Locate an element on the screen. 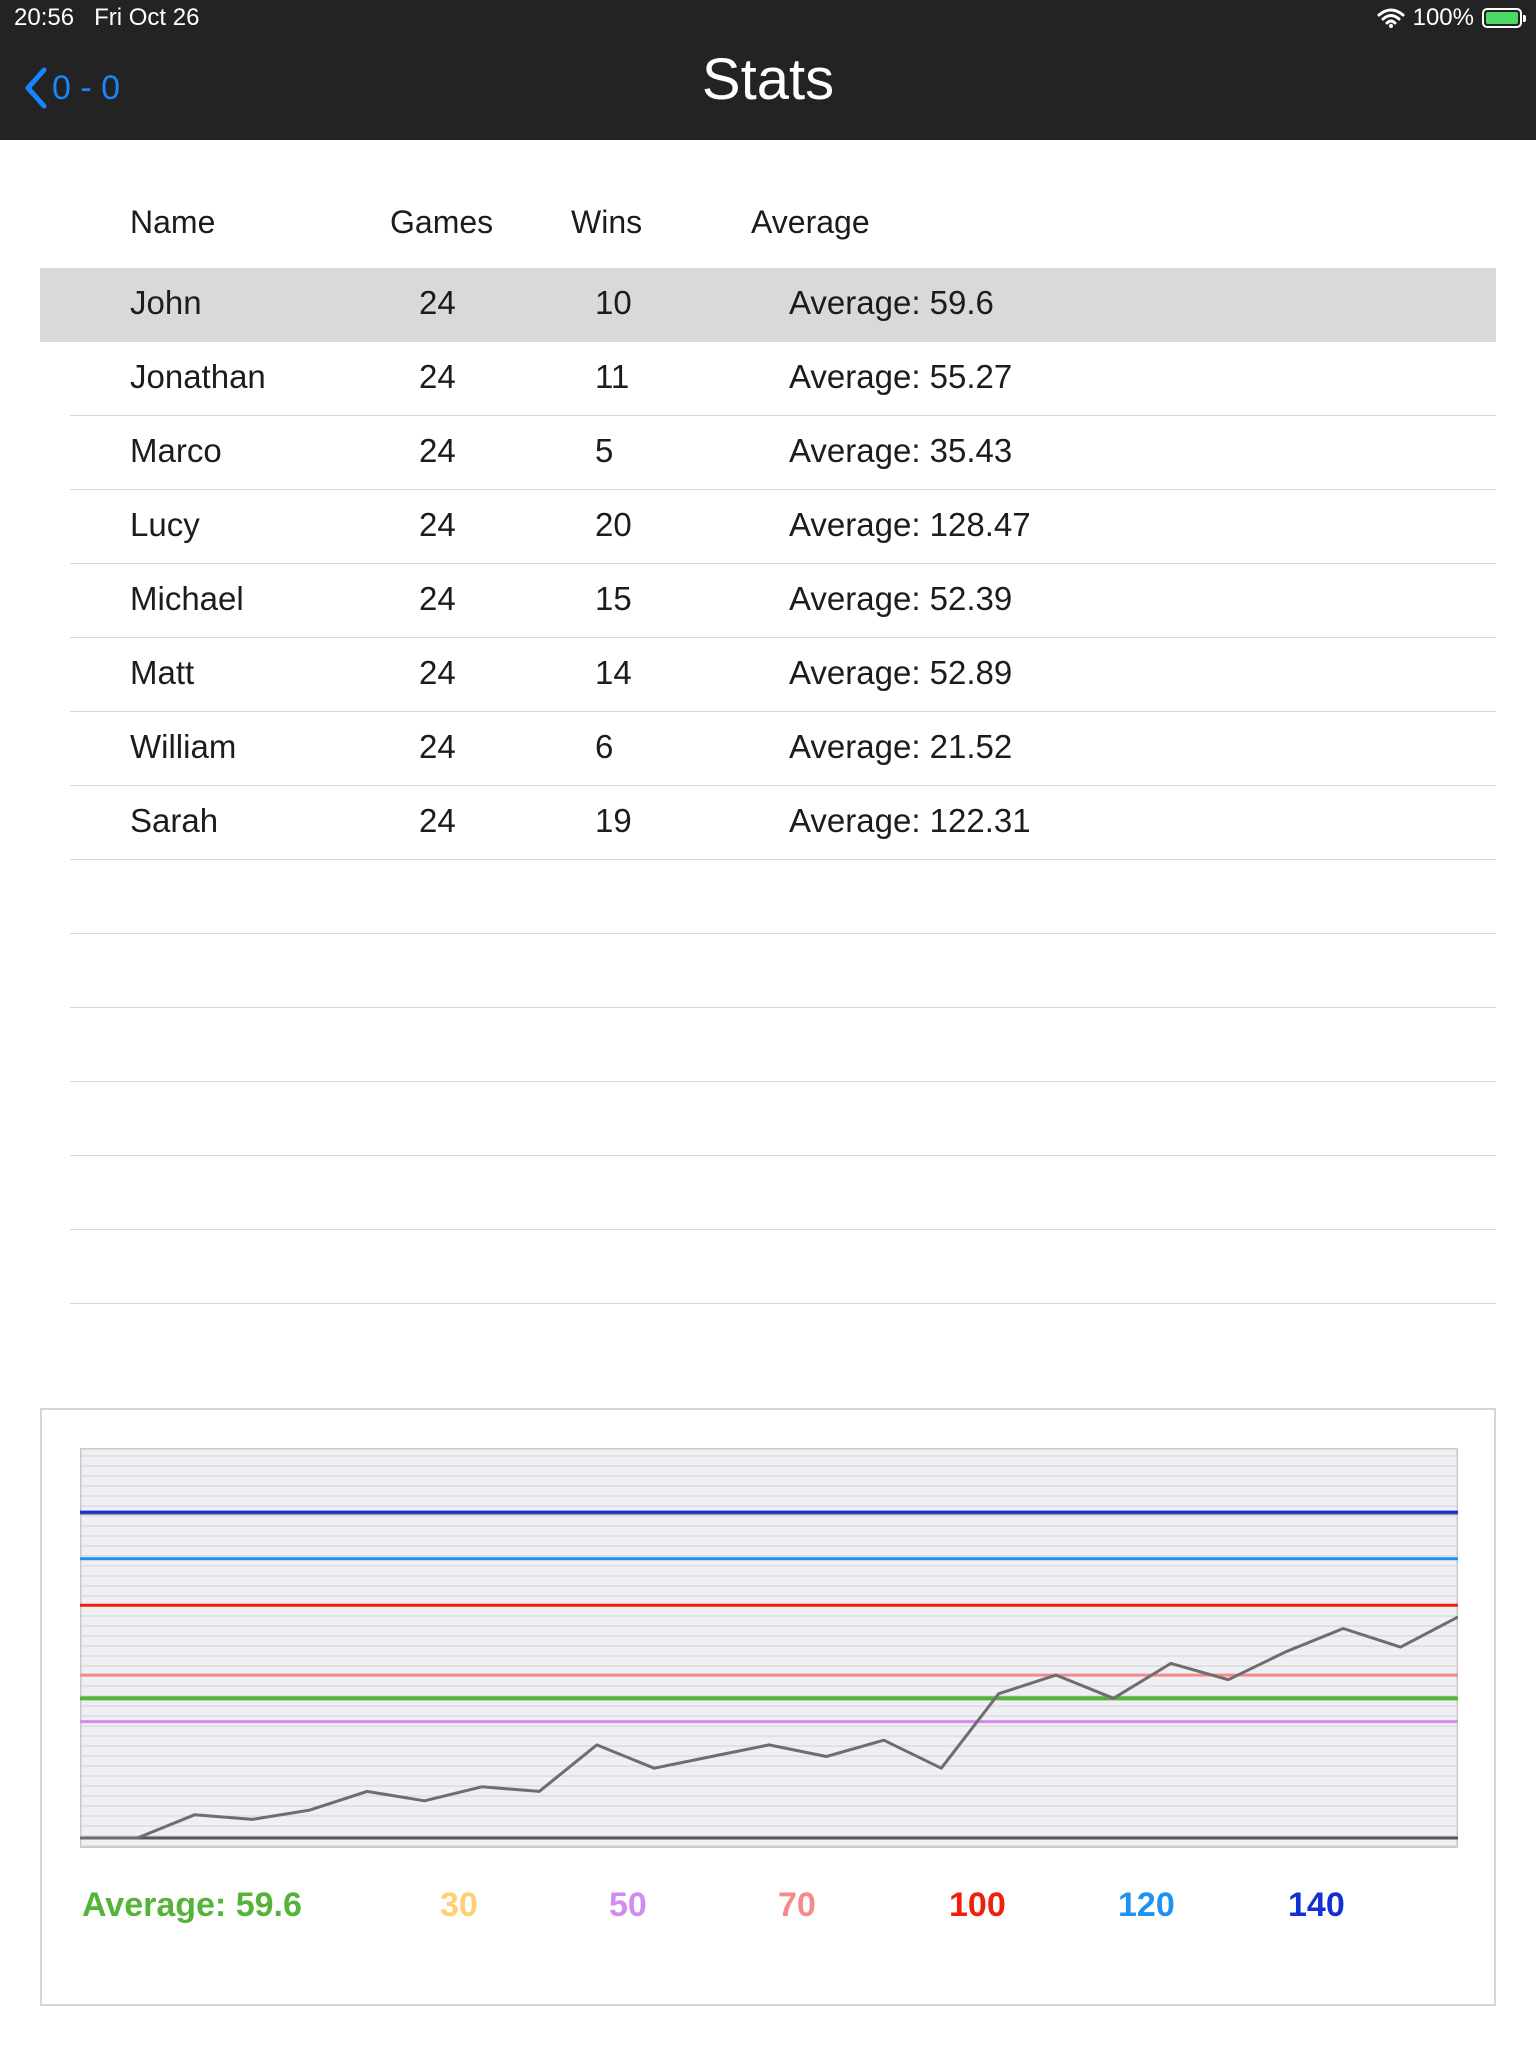 Image resolution: width=1536 pixels, height=2048 pixels. cell-average: Average: 35.43 is located at coordinates (901, 450).